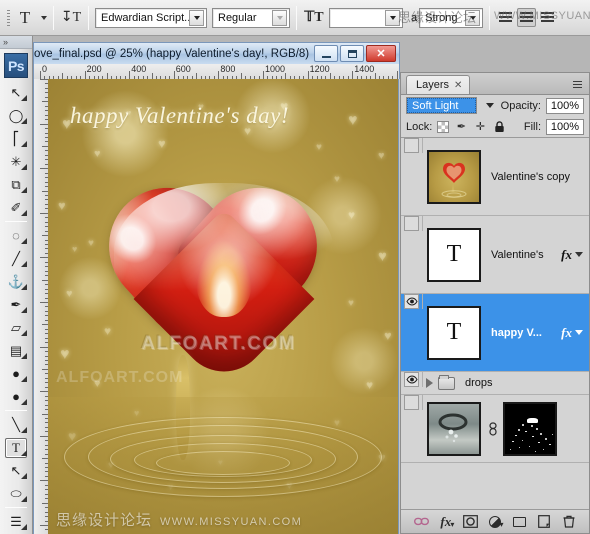 Image resolution: width=590 pixels, height=534 pixels. I want to click on tab-layers: Layers ✕, so click(438, 84).